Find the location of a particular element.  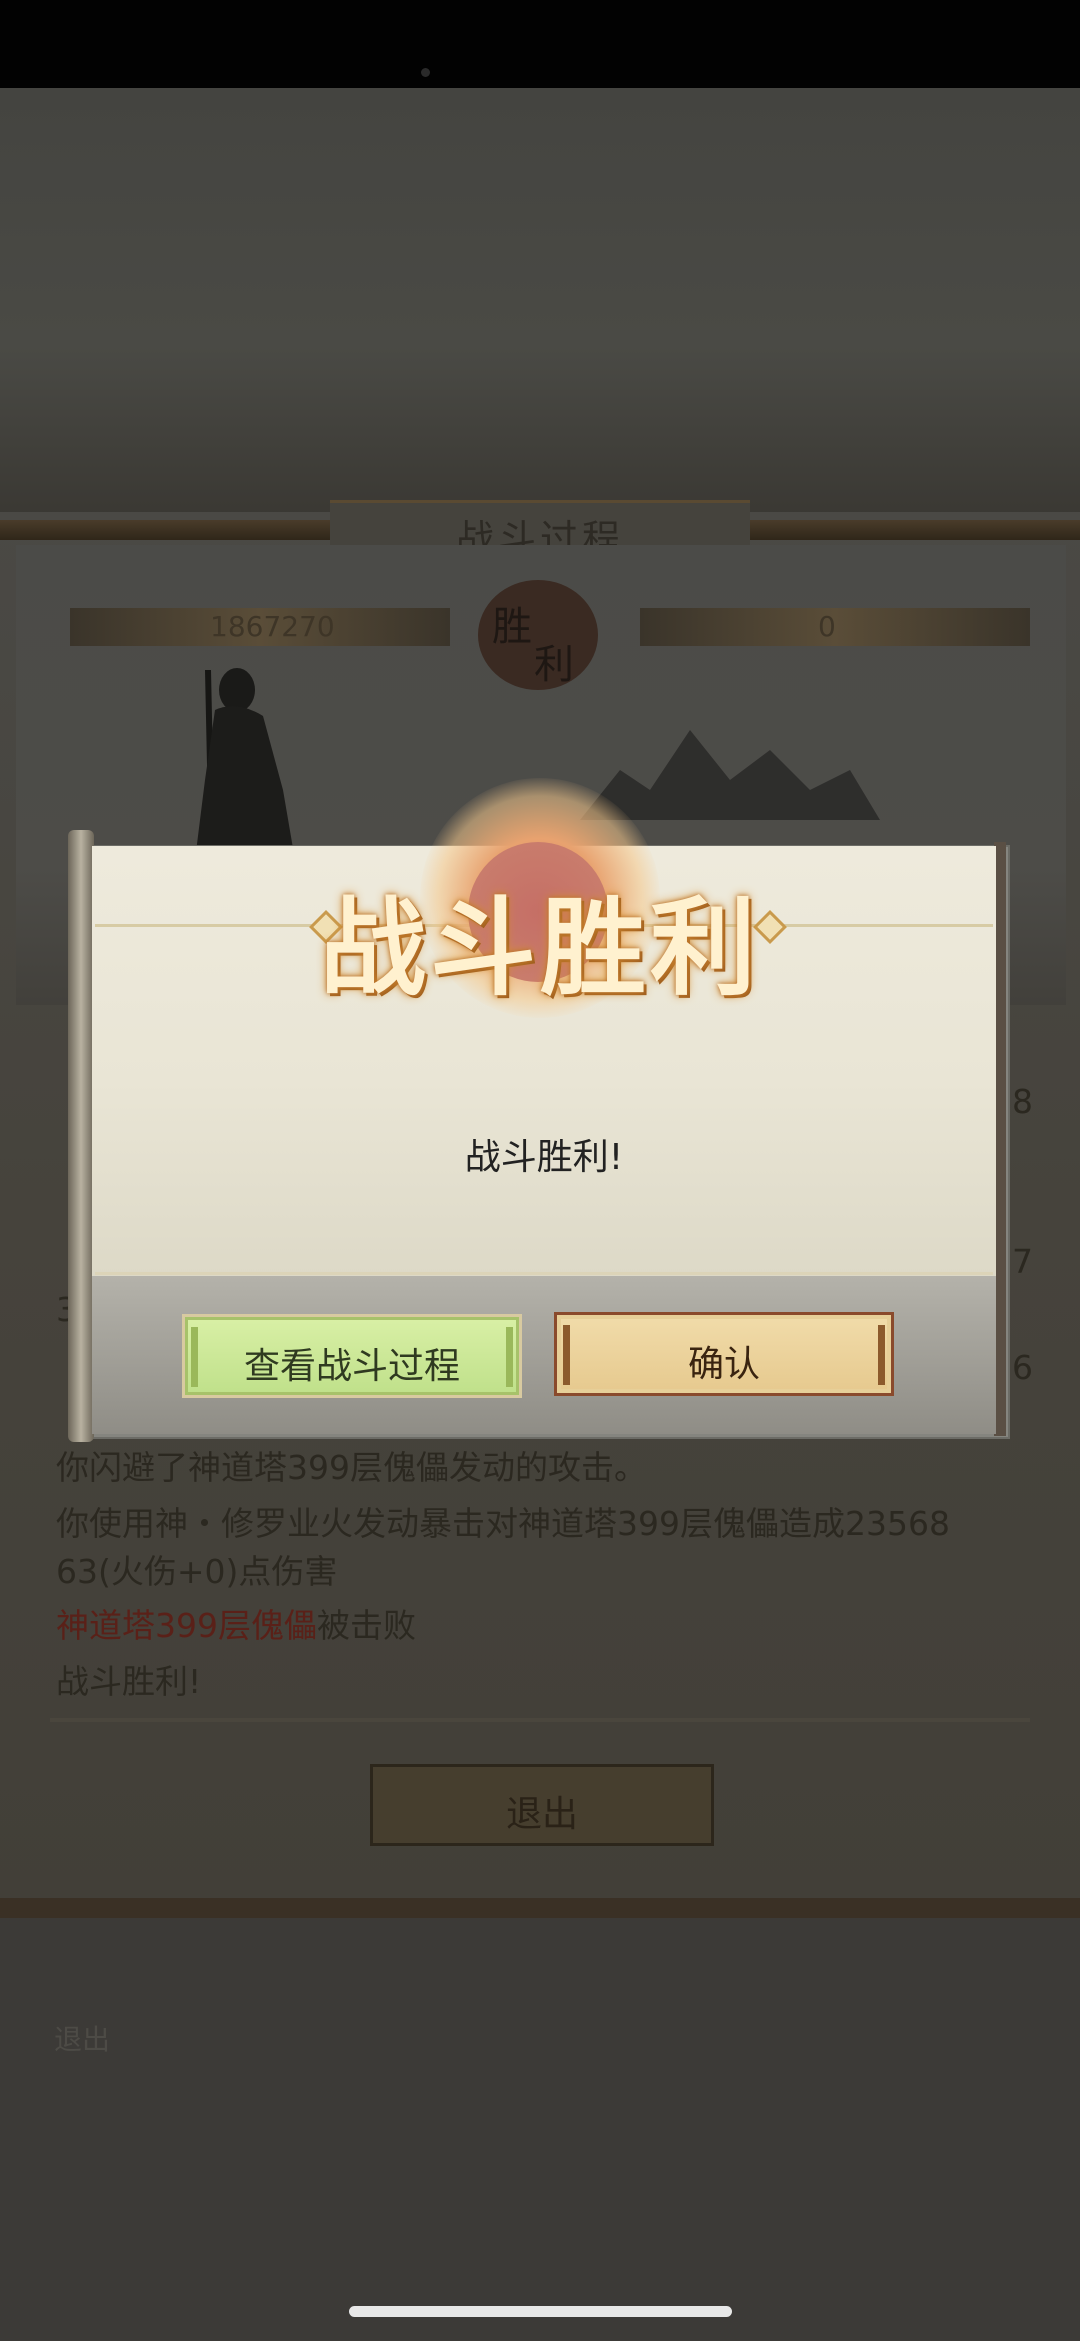

log-overflow-char: 6 is located at coordinates (1022, 1367).